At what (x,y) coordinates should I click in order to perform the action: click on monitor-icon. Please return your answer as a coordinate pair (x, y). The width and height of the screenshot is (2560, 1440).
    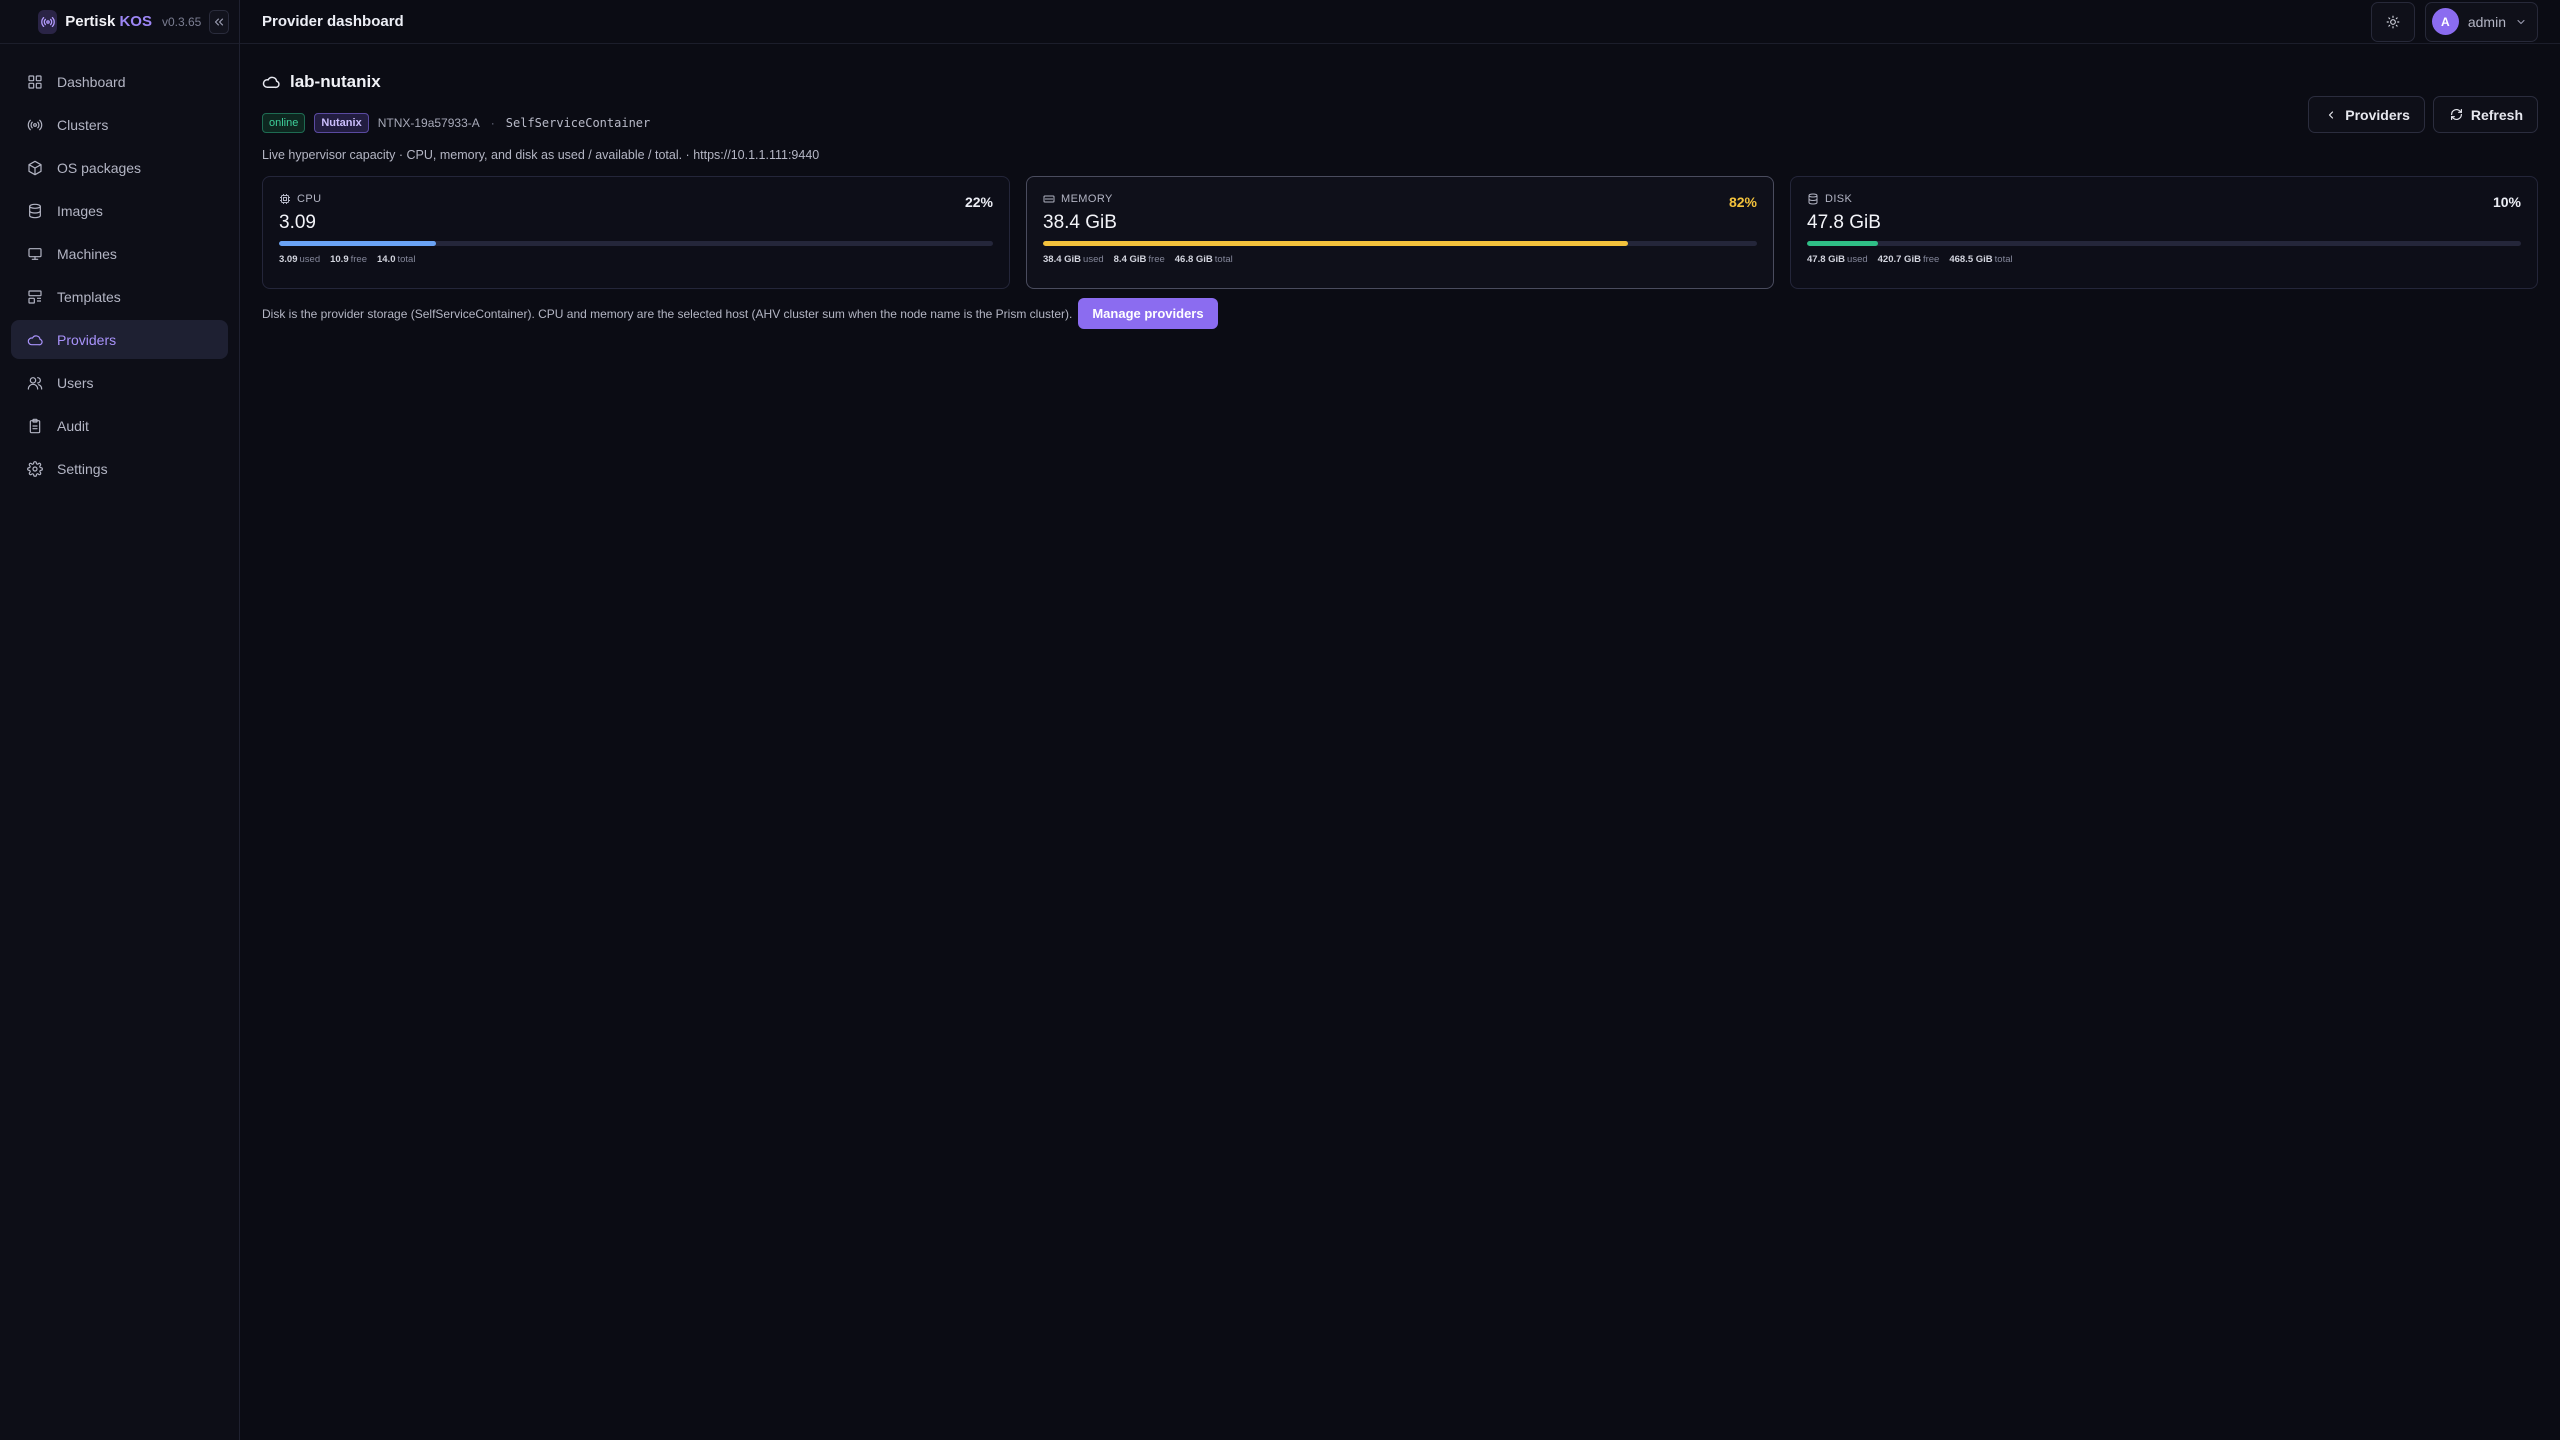
    Looking at the image, I should click on (35, 253).